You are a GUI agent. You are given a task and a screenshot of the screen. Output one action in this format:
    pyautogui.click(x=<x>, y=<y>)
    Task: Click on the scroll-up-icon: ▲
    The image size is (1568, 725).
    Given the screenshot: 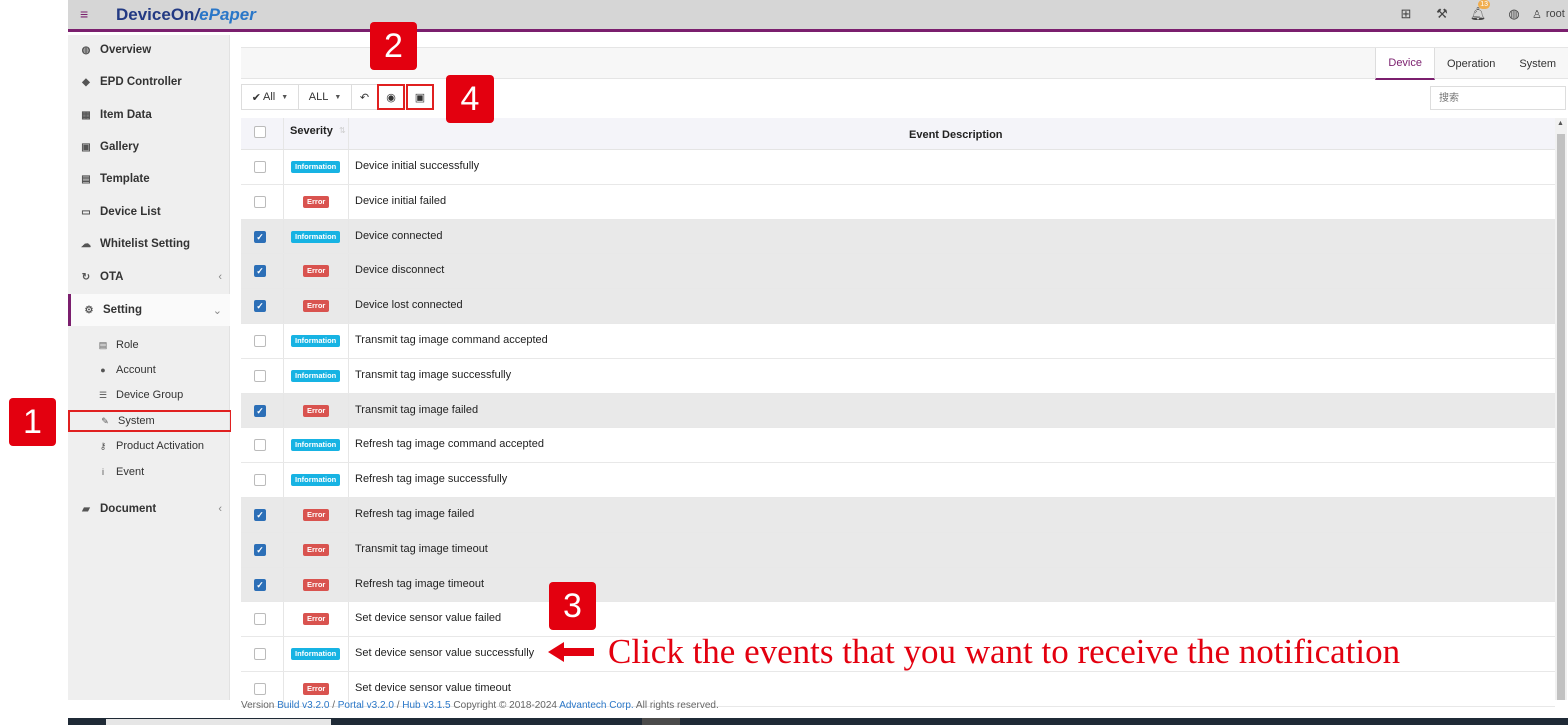 What is the action you would take?
    pyautogui.click(x=1560, y=123)
    